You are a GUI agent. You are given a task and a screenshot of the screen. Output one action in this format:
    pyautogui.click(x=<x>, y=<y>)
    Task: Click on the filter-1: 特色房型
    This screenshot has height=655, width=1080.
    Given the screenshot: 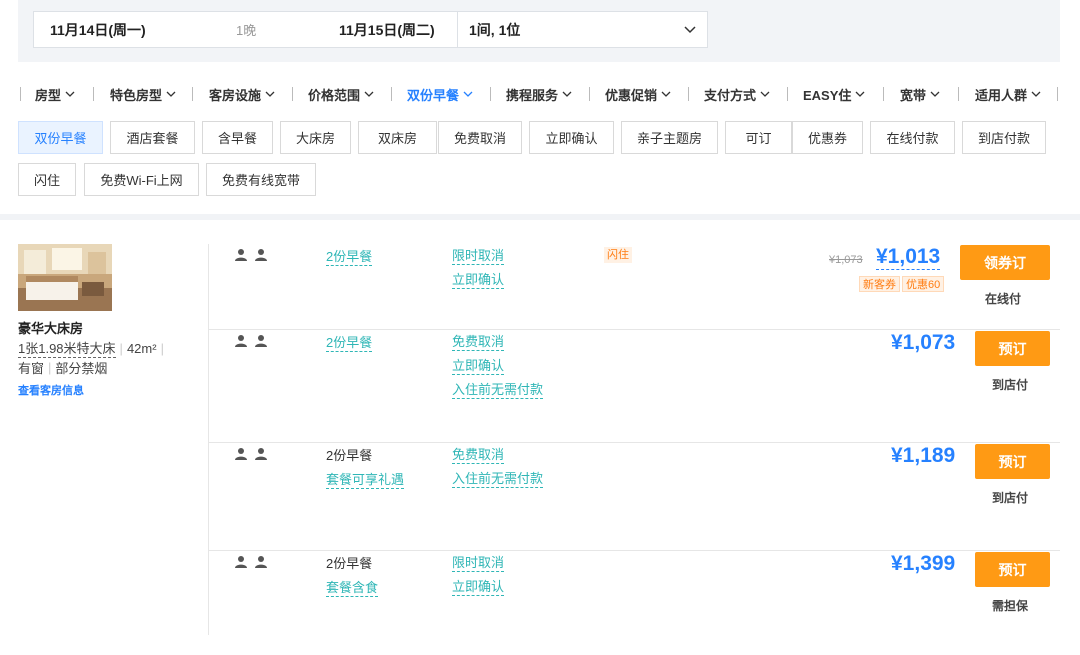 What is the action you would take?
    pyautogui.click(x=143, y=94)
    